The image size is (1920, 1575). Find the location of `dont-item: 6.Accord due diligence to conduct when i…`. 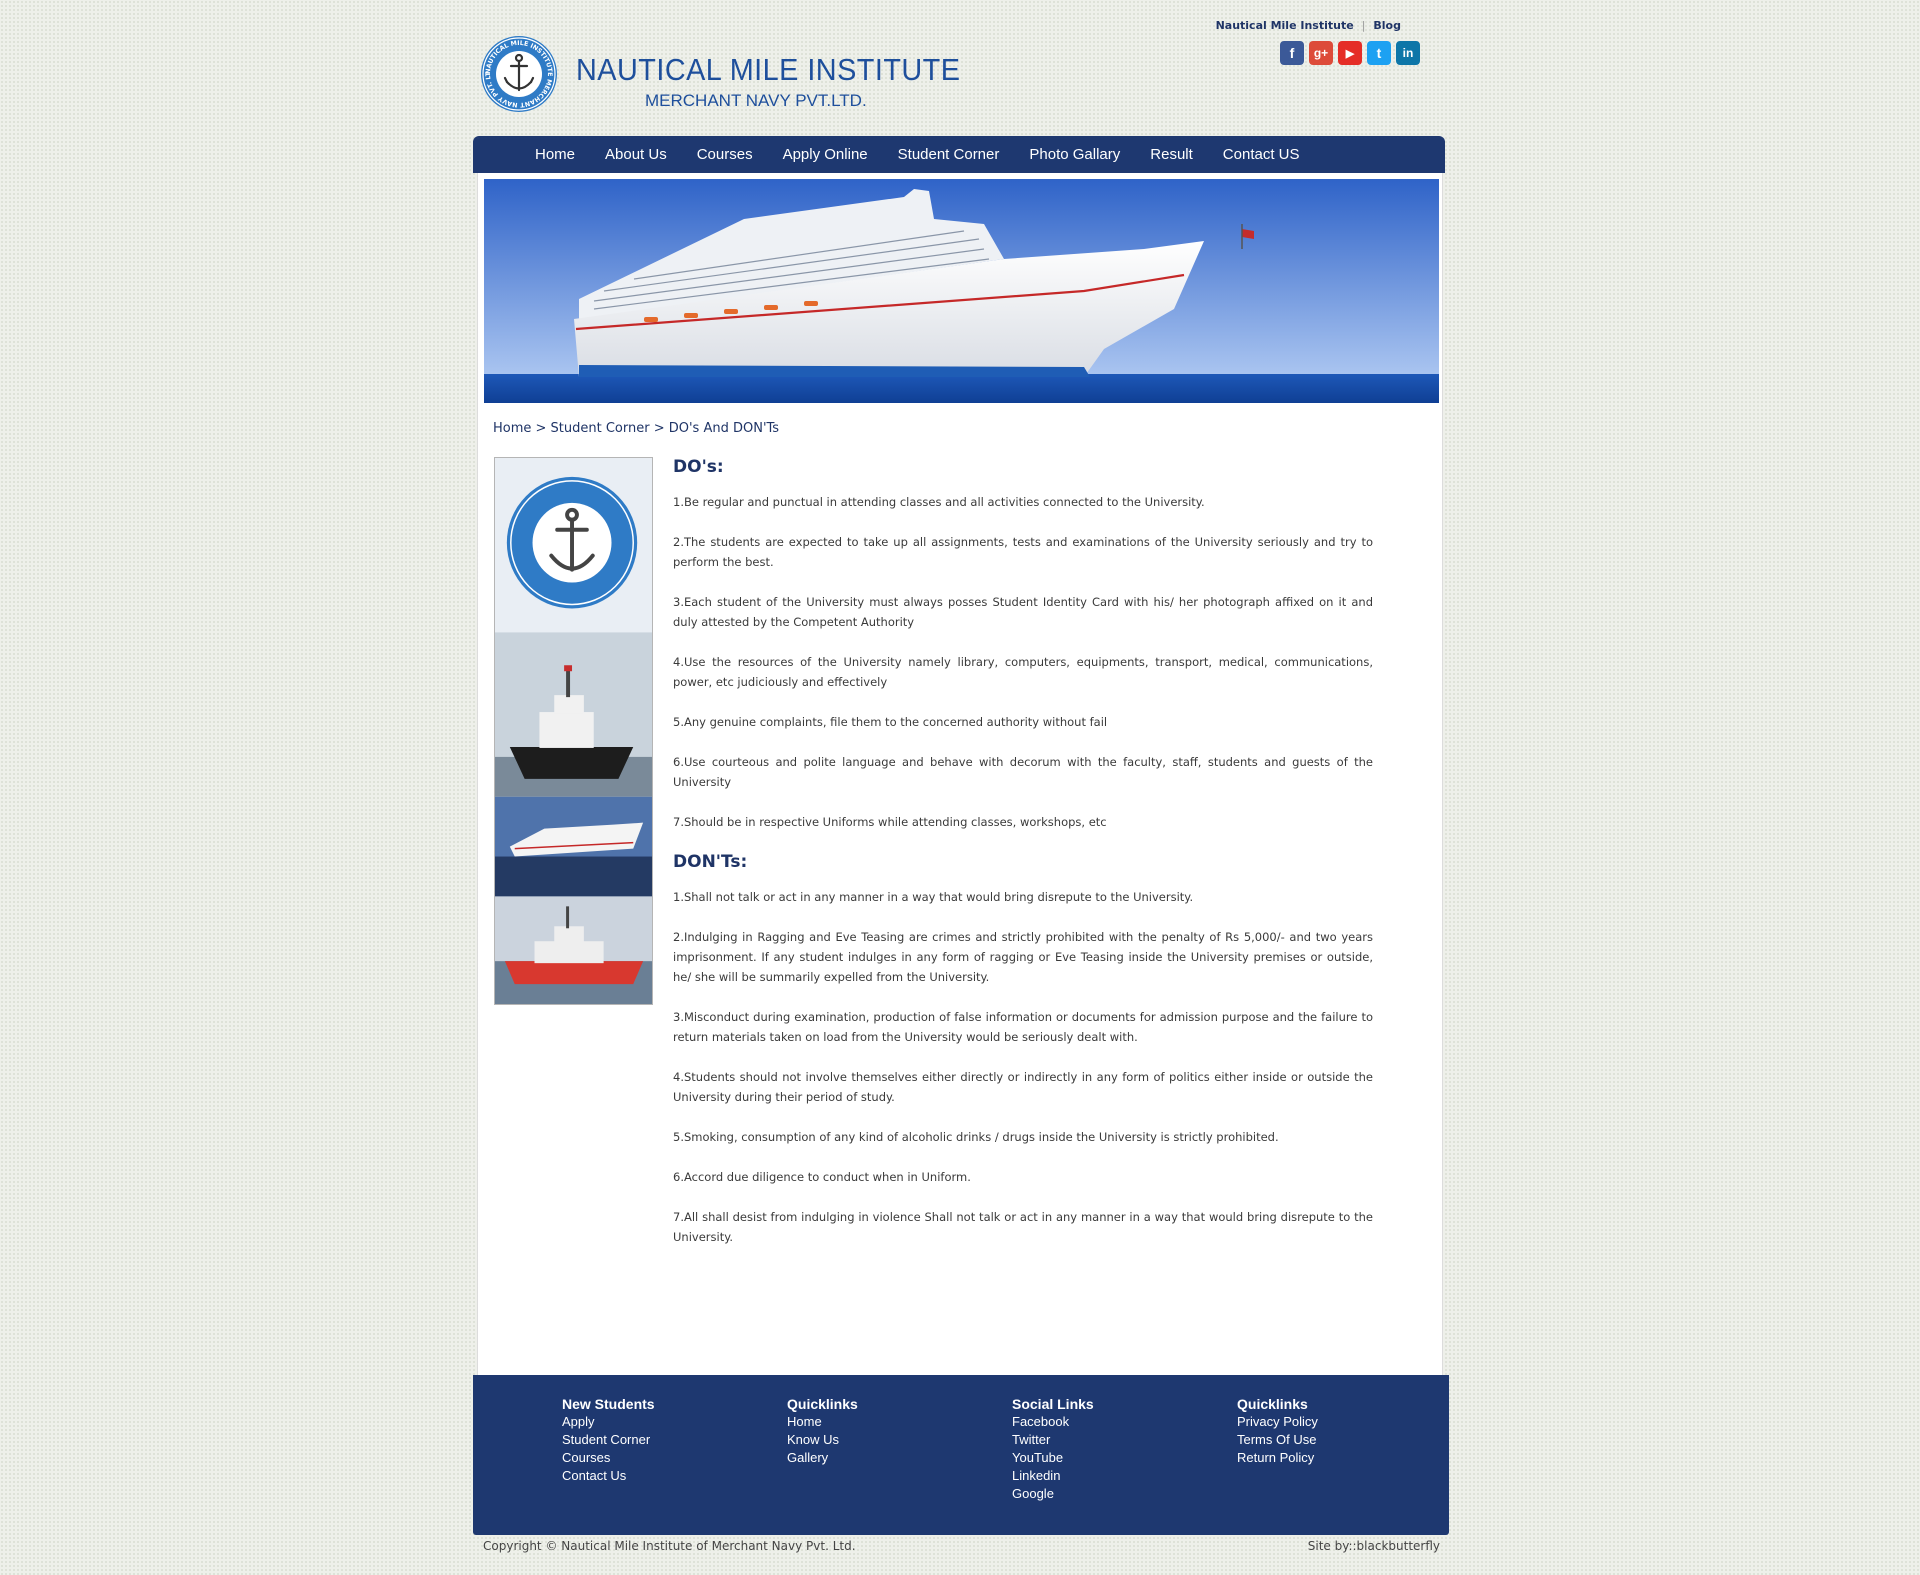

dont-item: 6.Accord due diligence to conduct when i… is located at coordinates (822, 1177).